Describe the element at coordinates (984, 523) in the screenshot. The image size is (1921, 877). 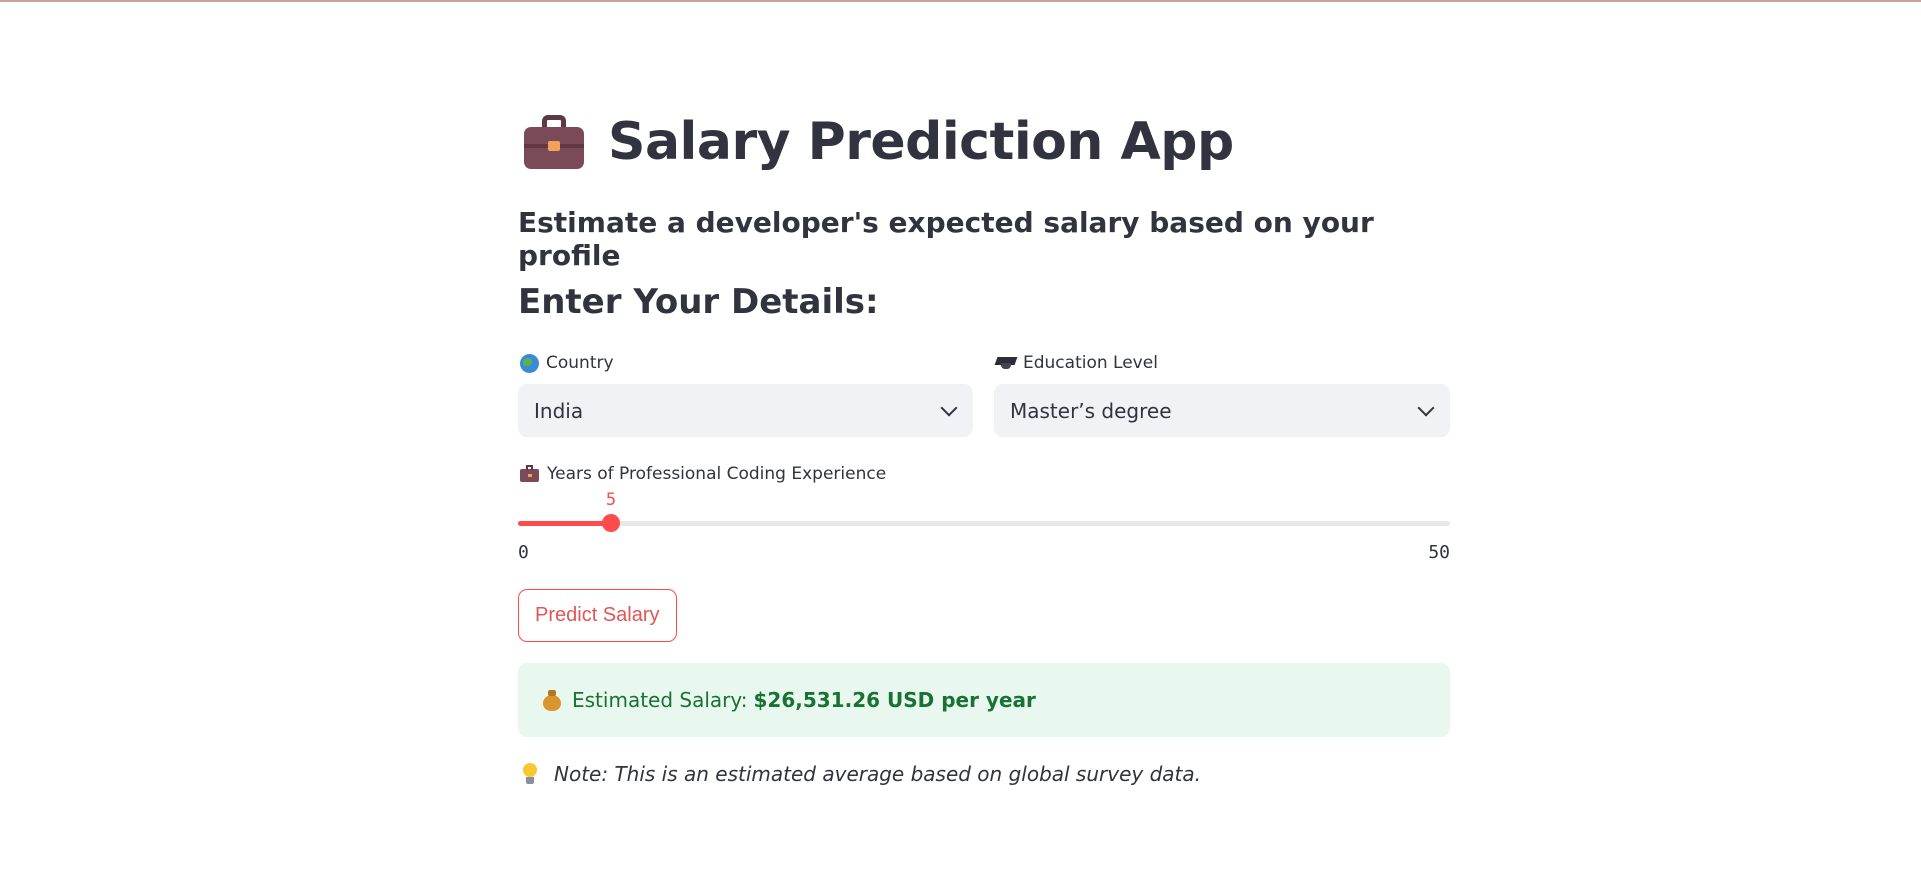
I see `experience-slider-track` at that location.